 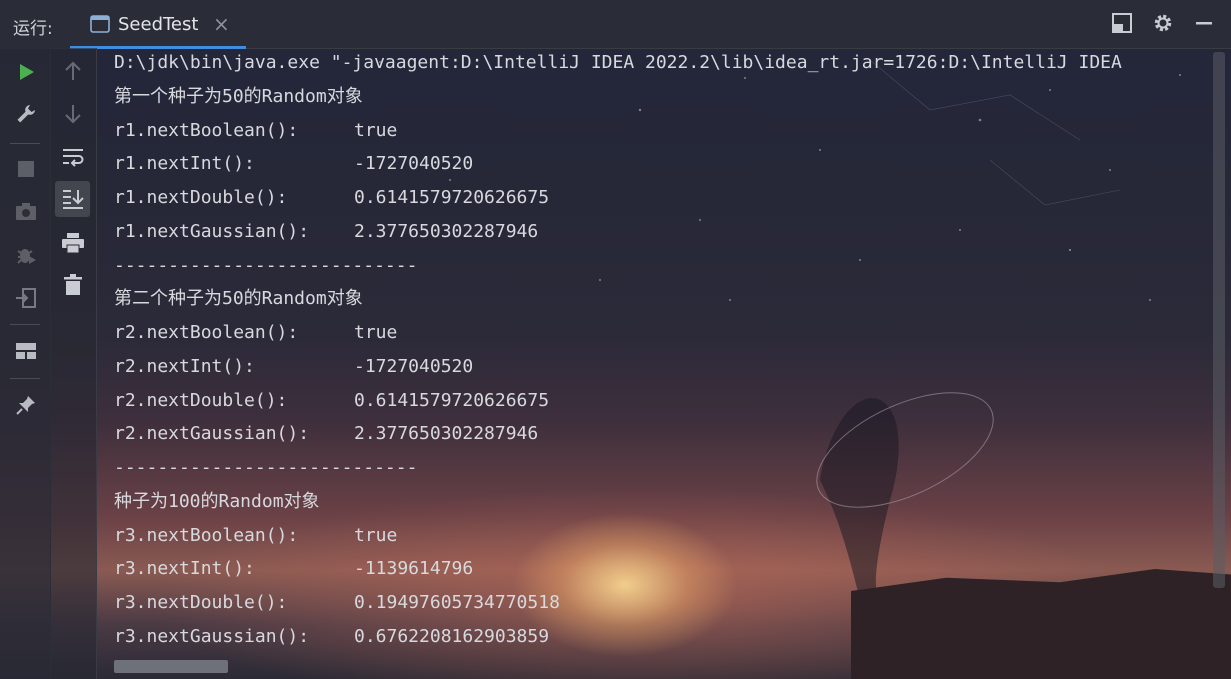 What do you see at coordinates (1163, 25) in the screenshot?
I see `gear-icon` at bounding box center [1163, 25].